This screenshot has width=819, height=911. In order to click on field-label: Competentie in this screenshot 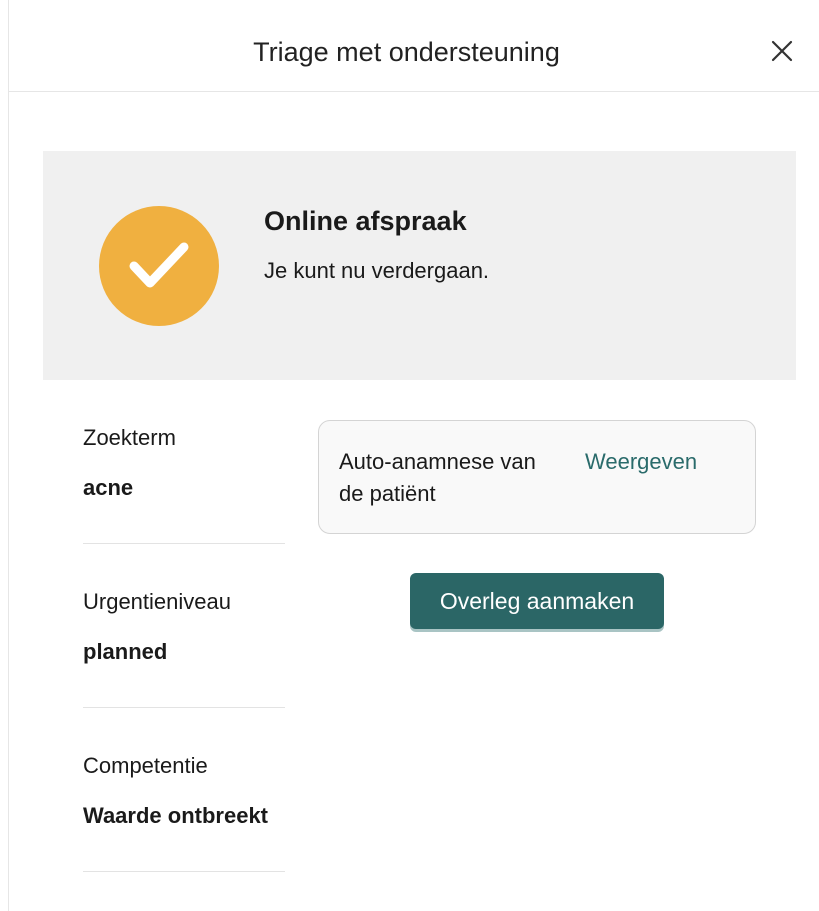, I will do `click(145, 765)`.